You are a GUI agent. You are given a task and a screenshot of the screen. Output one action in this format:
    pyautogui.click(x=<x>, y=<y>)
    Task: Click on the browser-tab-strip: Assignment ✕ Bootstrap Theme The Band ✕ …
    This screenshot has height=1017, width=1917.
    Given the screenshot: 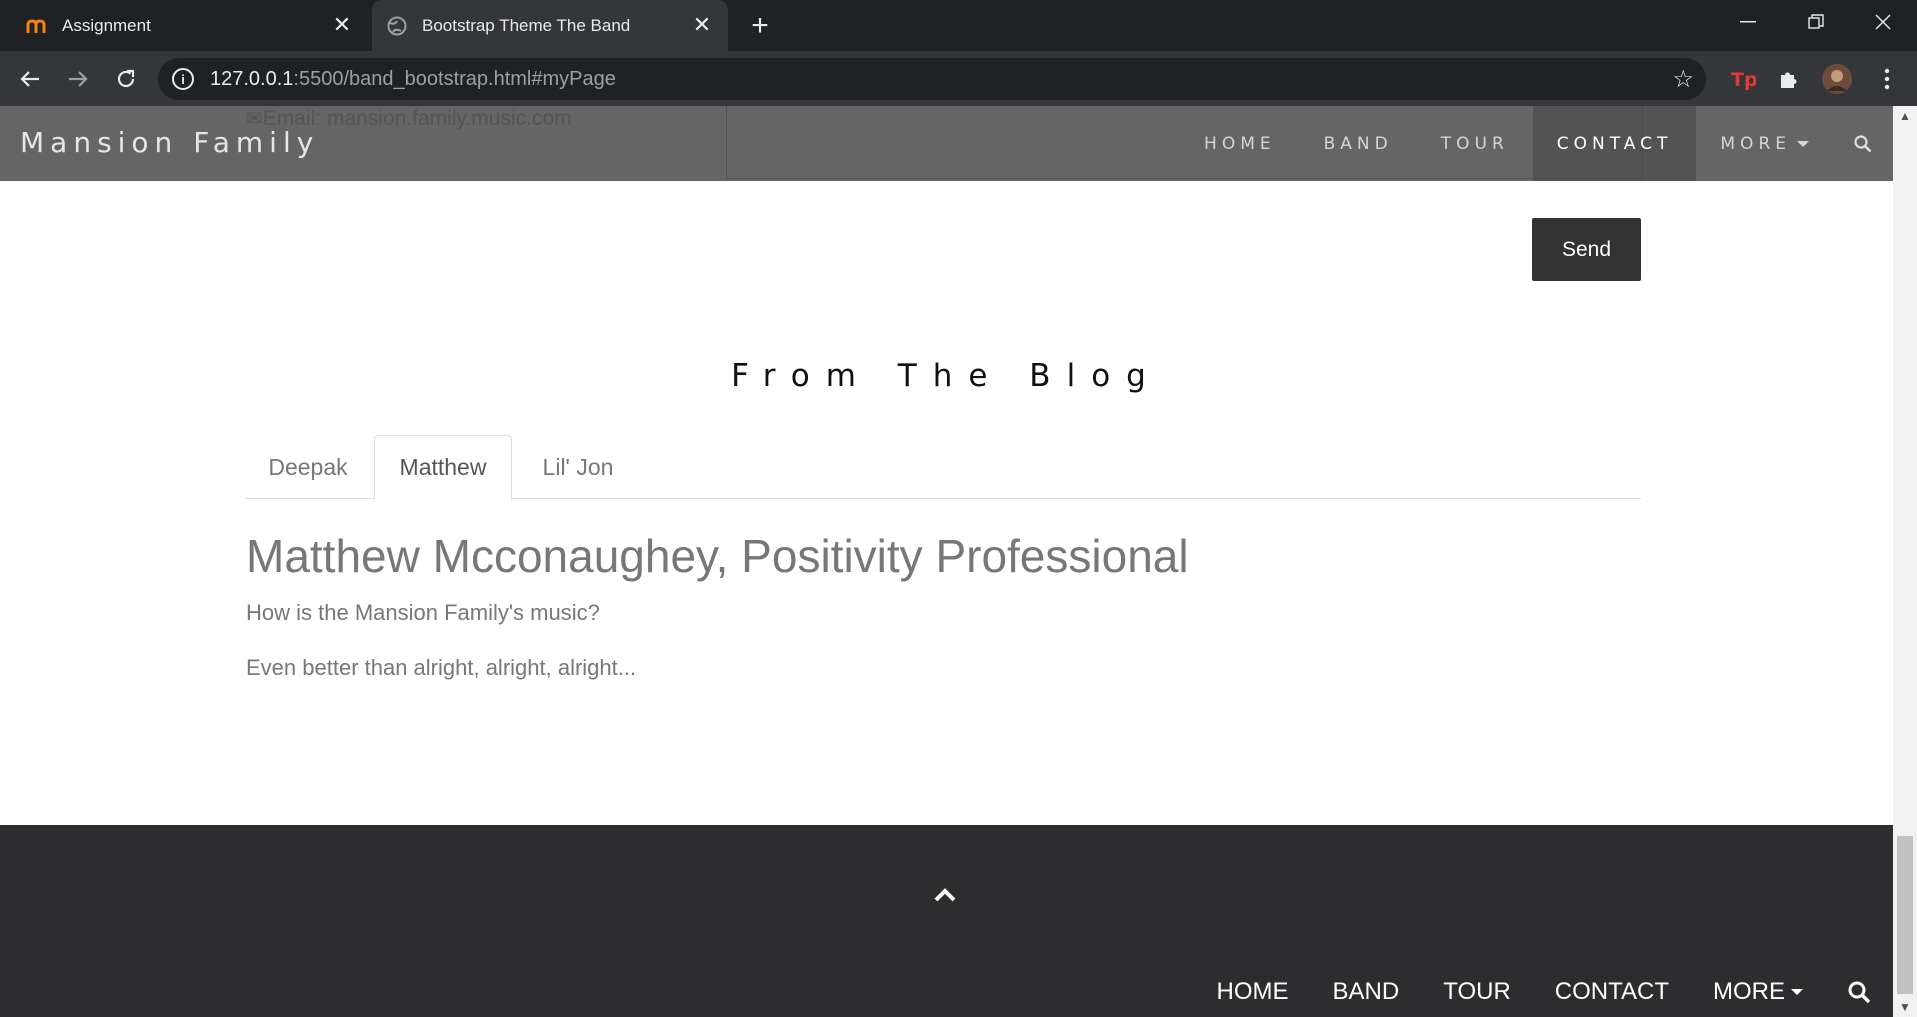 What is the action you would take?
    pyautogui.click(x=958, y=25)
    